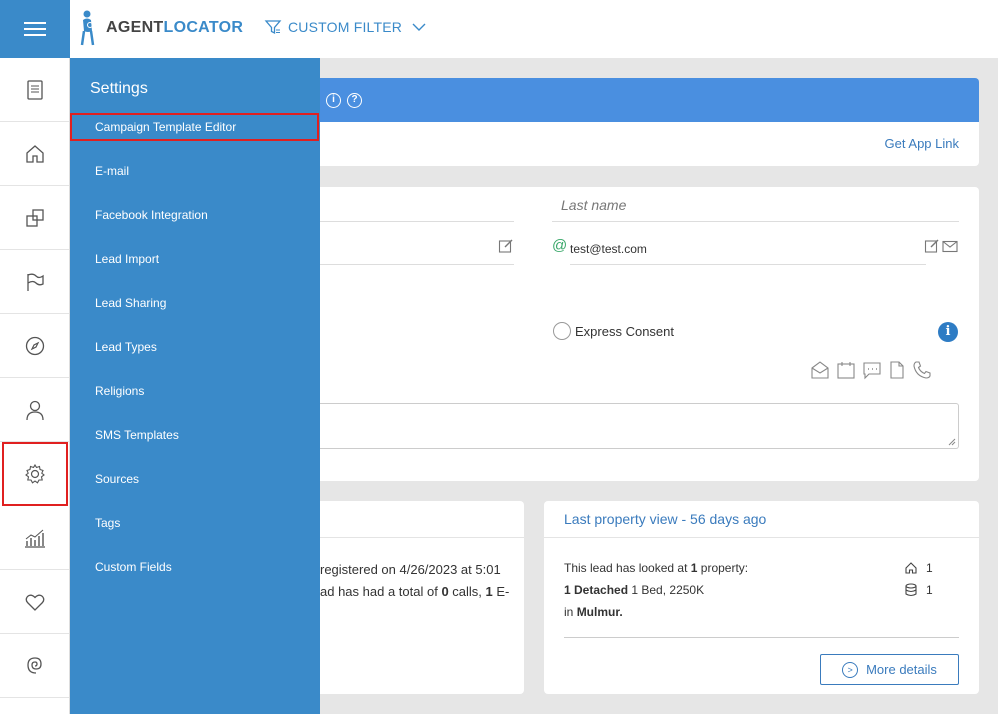 The height and width of the screenshot is (714, 998). I want to click on sidebar-item-settings, so click(35, 474).